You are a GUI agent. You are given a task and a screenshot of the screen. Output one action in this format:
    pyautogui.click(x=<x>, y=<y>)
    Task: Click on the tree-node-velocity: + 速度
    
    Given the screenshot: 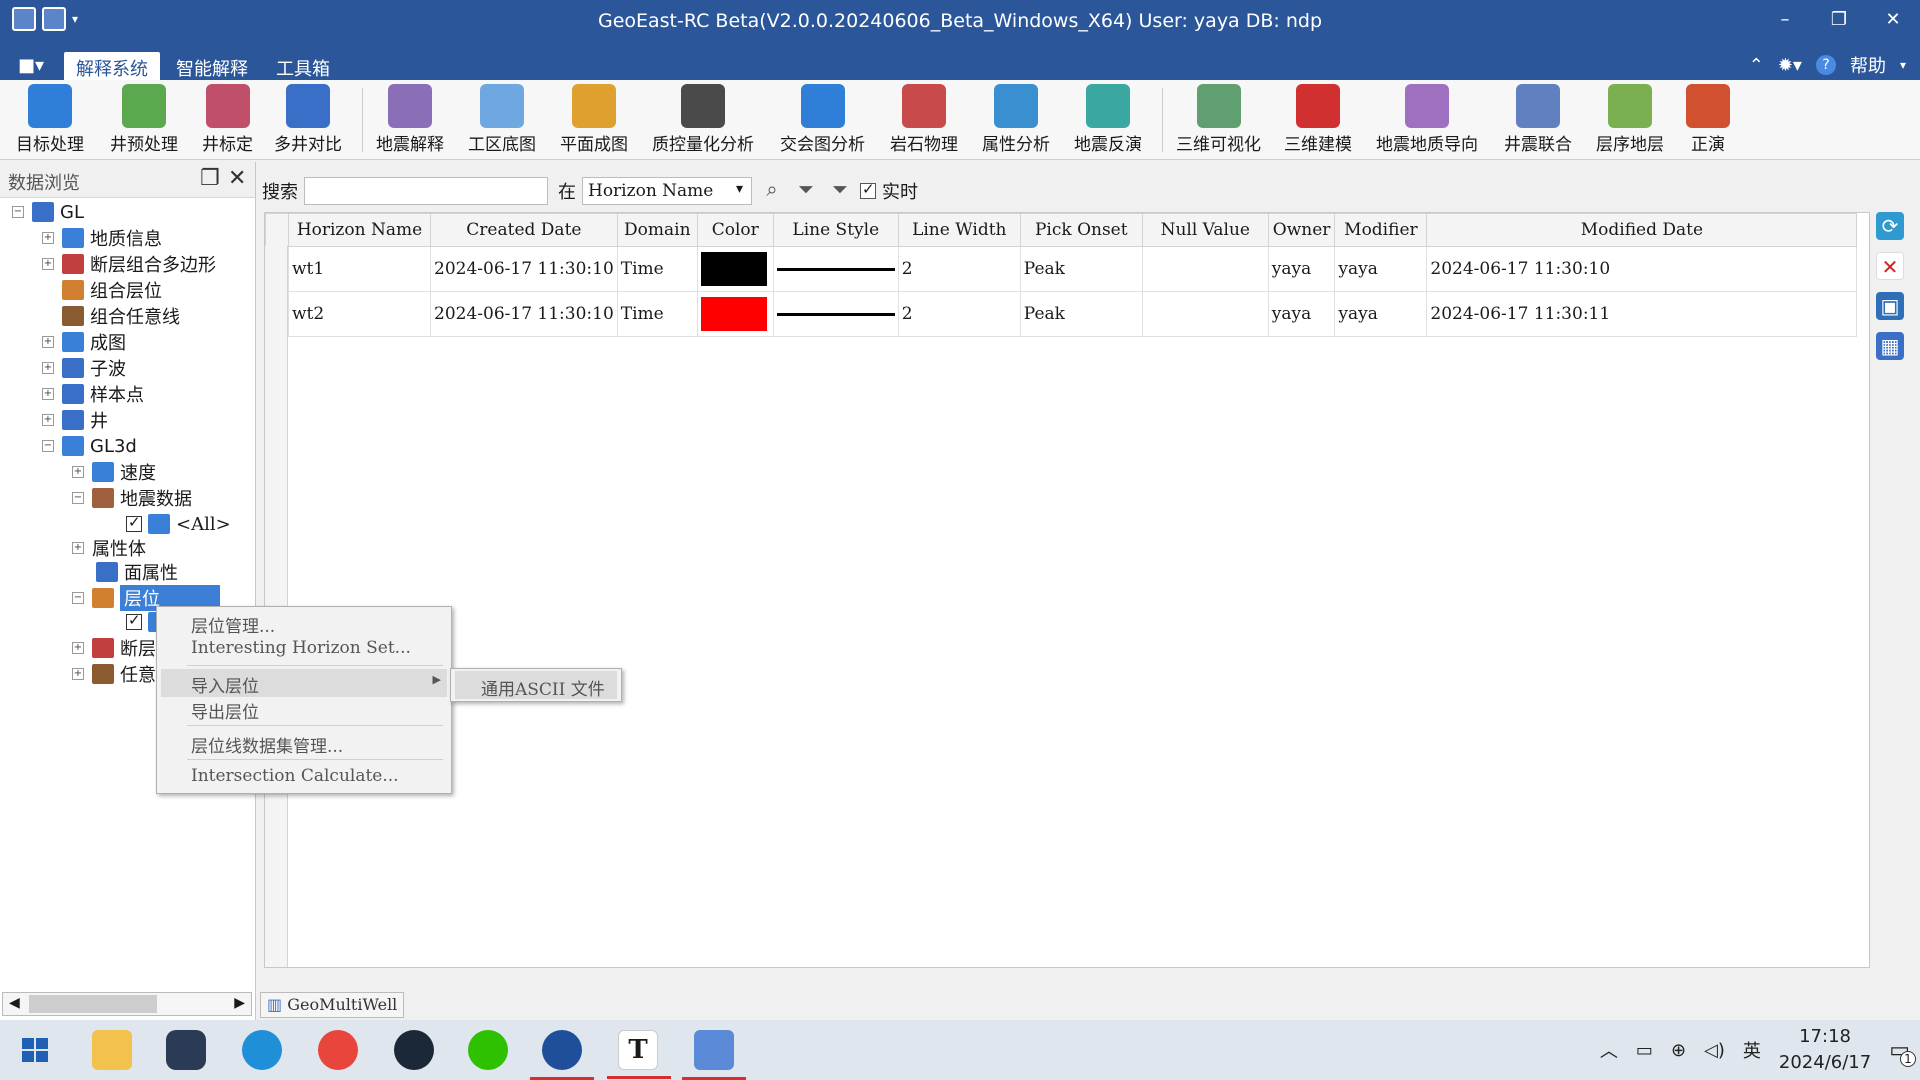 What is the action you would take?
    pyautogui.click(x=114, y=472)
    